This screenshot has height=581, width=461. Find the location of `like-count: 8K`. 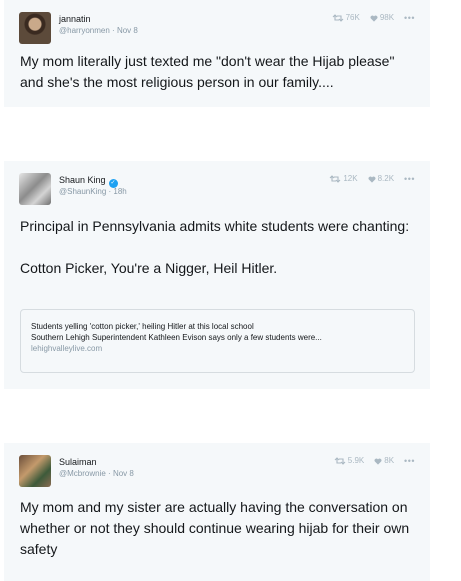

like-count: 8K is located at coordinates (389, 460).